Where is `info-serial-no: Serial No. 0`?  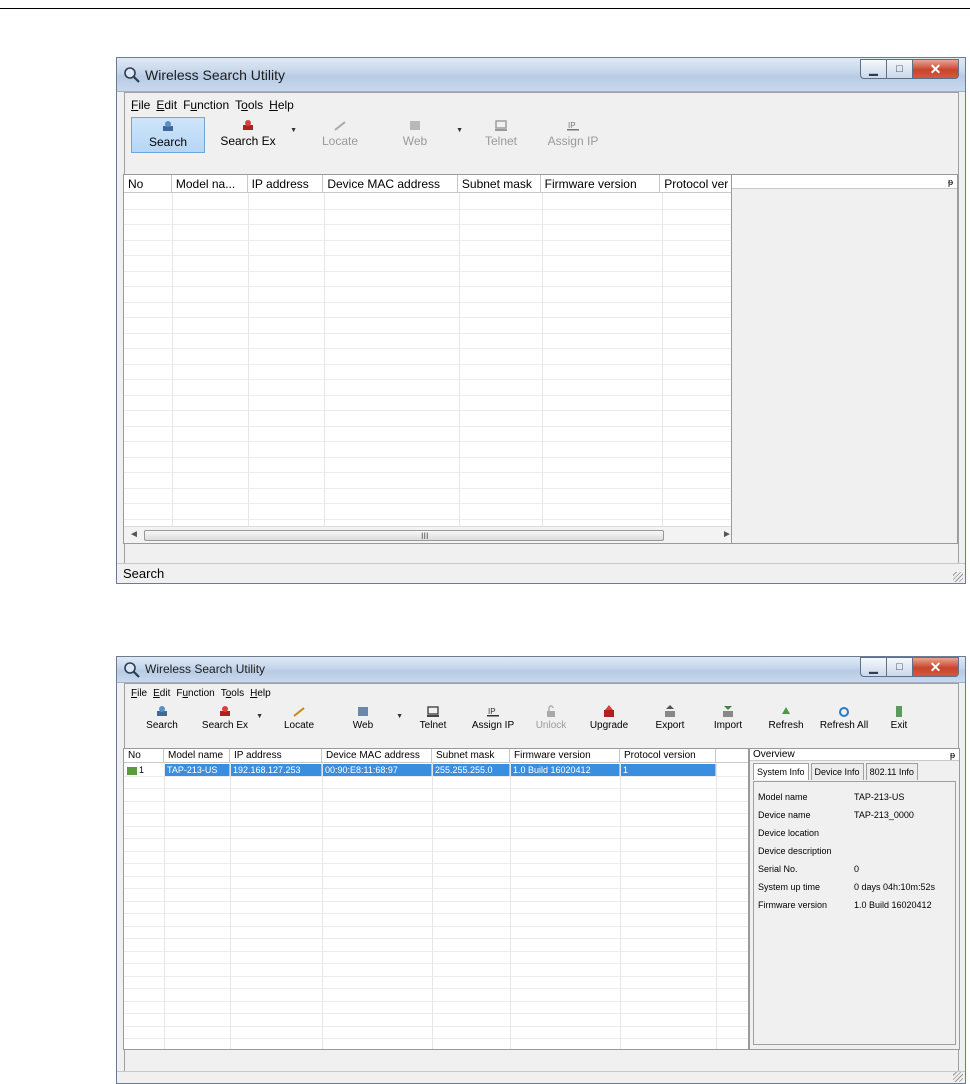 info-serial-no: Serial No. 0 is located at coordinates (809, 869).